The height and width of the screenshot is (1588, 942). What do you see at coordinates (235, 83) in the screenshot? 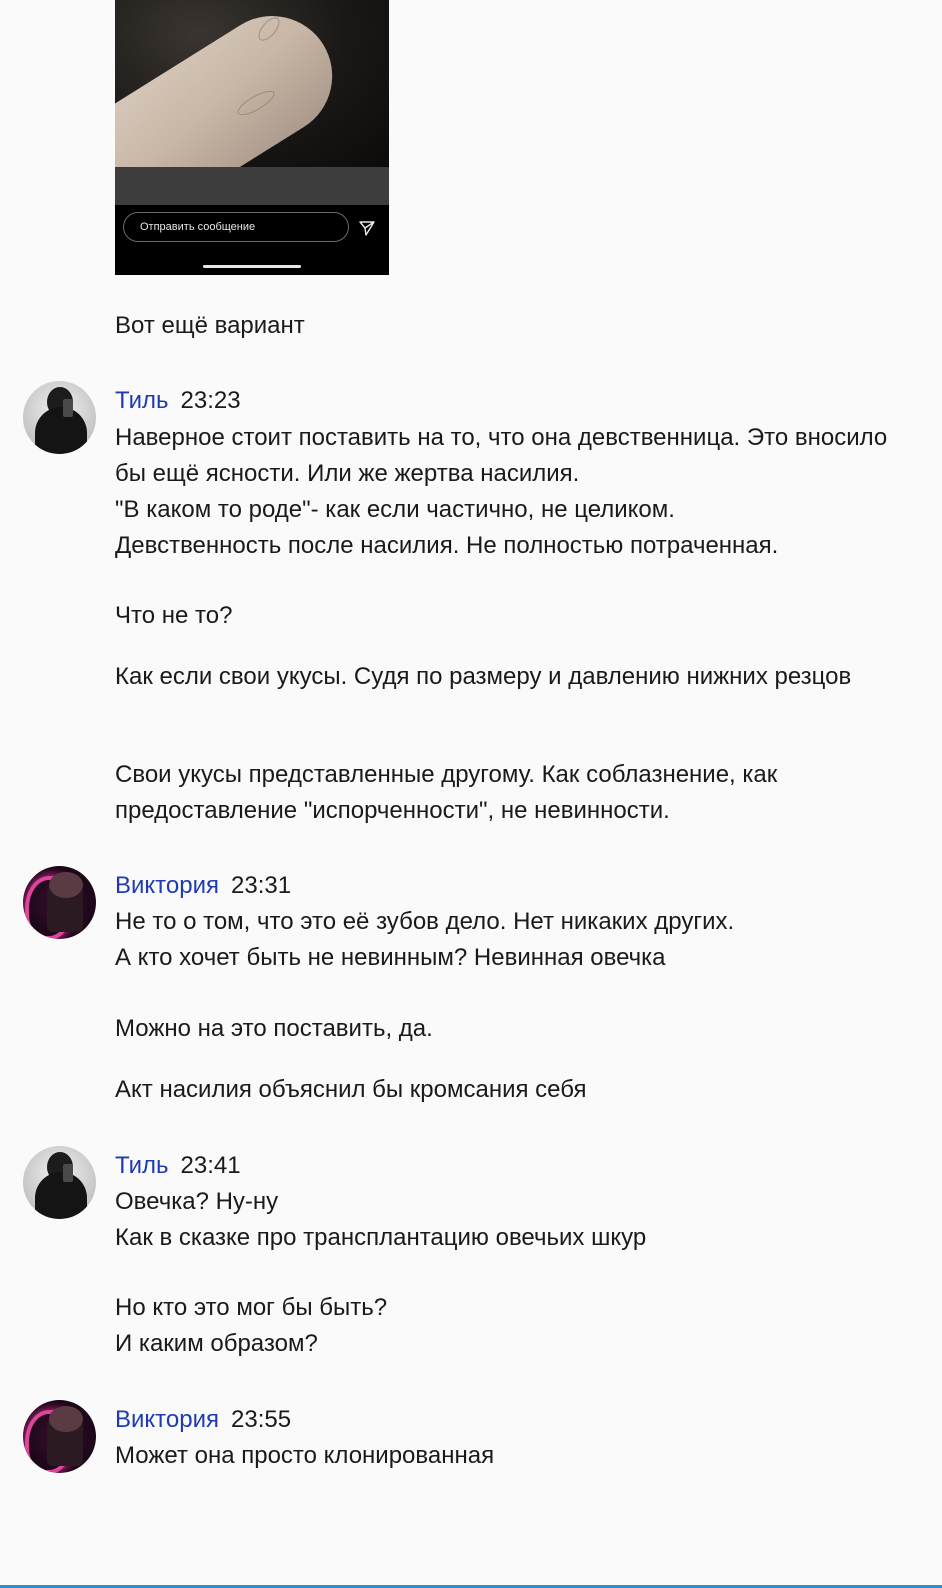
I see `arm-shape` at bounding box center [235, 83].